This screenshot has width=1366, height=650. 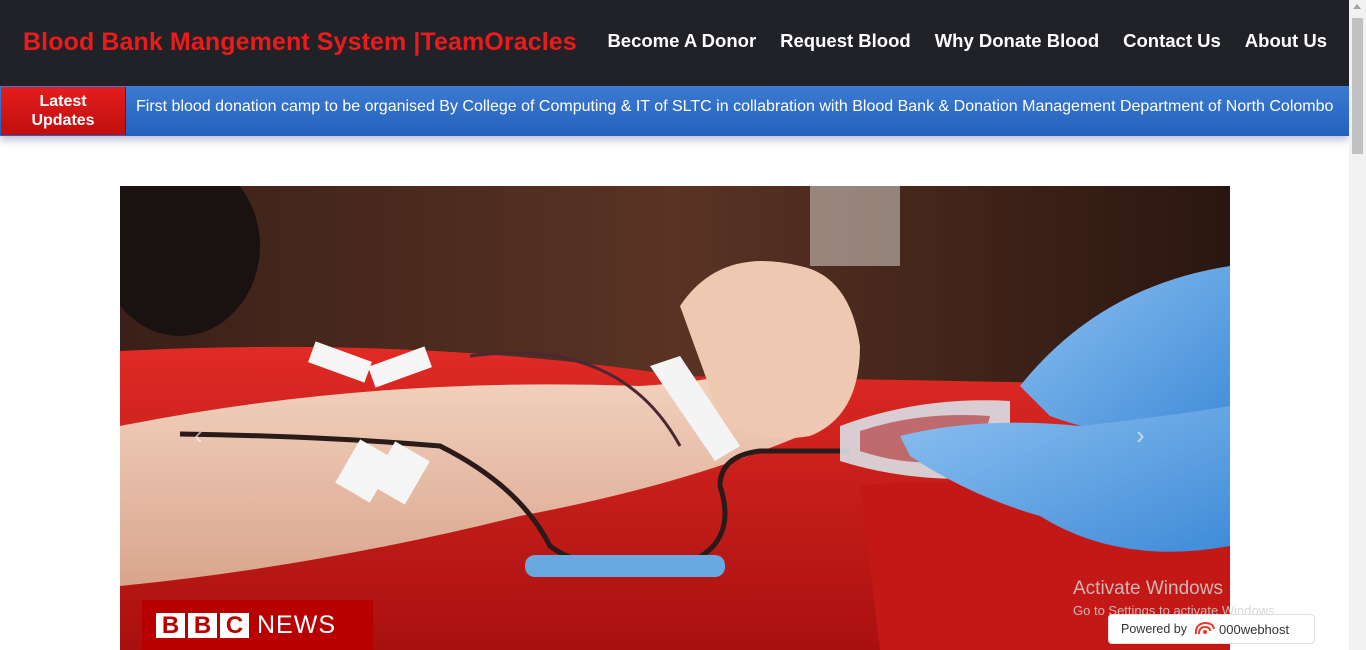 What do you see at coordinates (1286, 41) in the screenshot?
I see `nav-about-us: About Us` at bounding box center [1286, 41].